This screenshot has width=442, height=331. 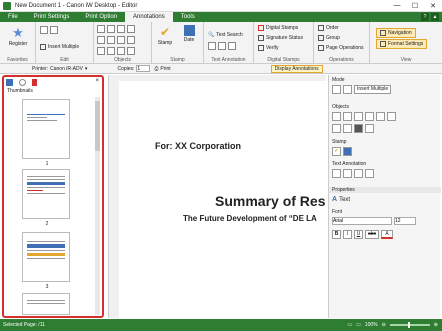 I want to click on rectangle-tool-icon, so click(x=101, y=40).